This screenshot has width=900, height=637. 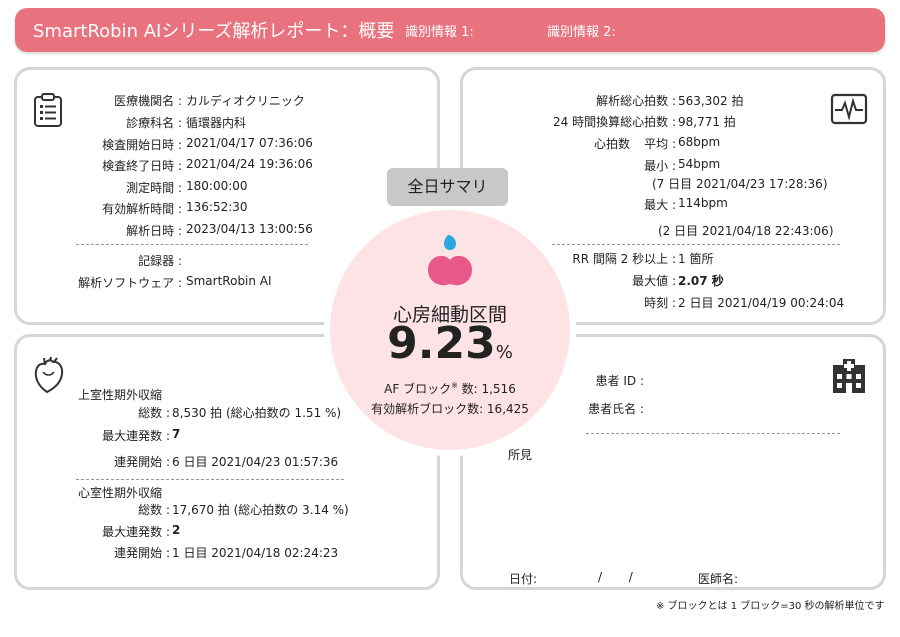 I want to click on af-block-label: AF ブロック, so click(x=418, y=389).